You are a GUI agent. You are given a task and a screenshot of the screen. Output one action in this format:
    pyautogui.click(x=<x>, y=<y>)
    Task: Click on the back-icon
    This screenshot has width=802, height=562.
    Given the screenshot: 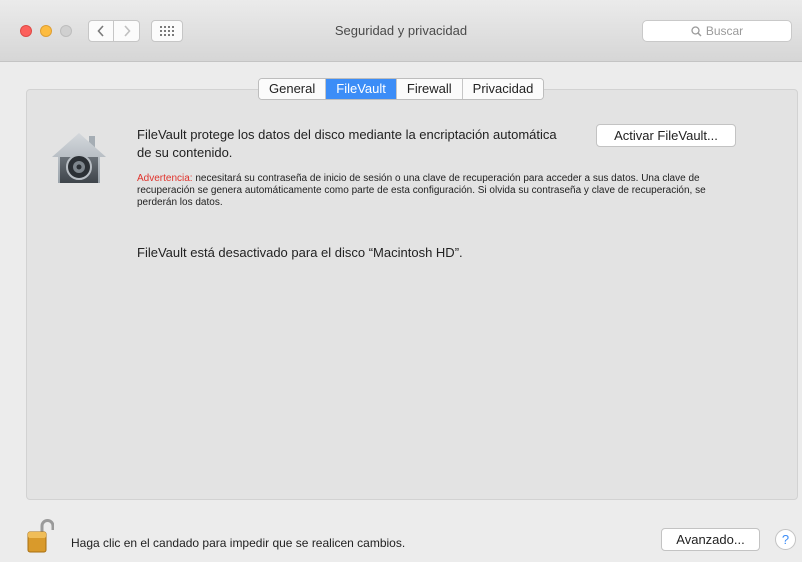 What is the action you would take?
    pyautogui.click(x=100, y=31)
    